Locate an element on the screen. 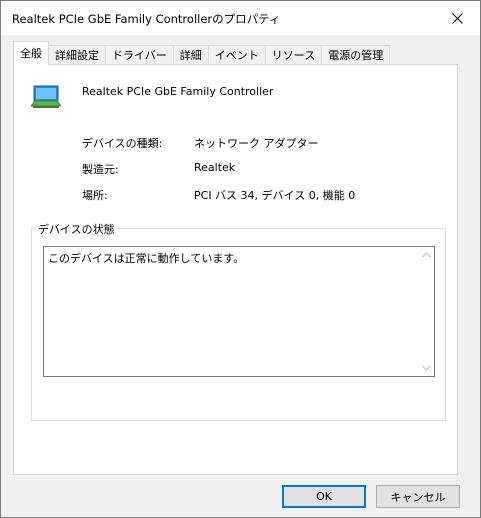 The height and width of the screenshot is (518, 481). scroll-up-button is located at coordinates (426, 255).